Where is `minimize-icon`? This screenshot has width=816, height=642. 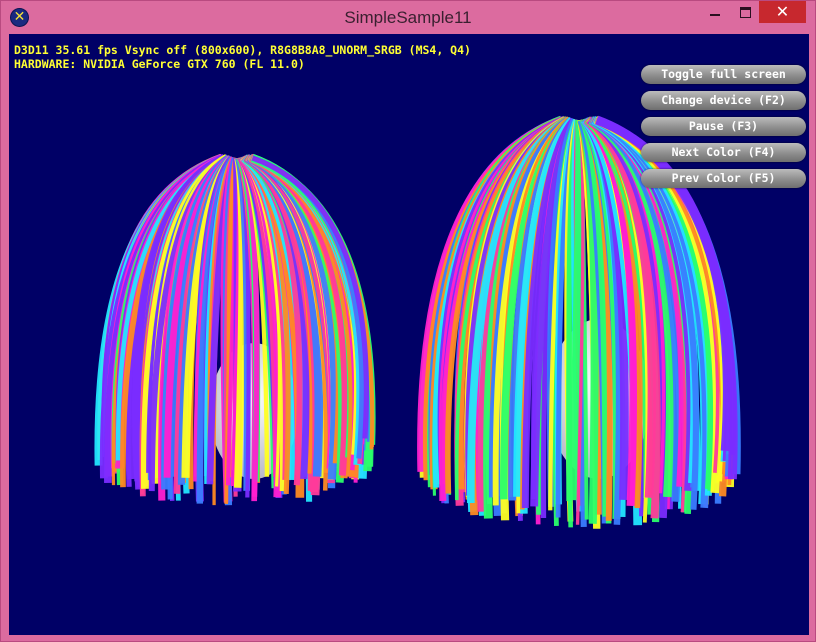 minimize-icon is located at coordinates (715, 15).